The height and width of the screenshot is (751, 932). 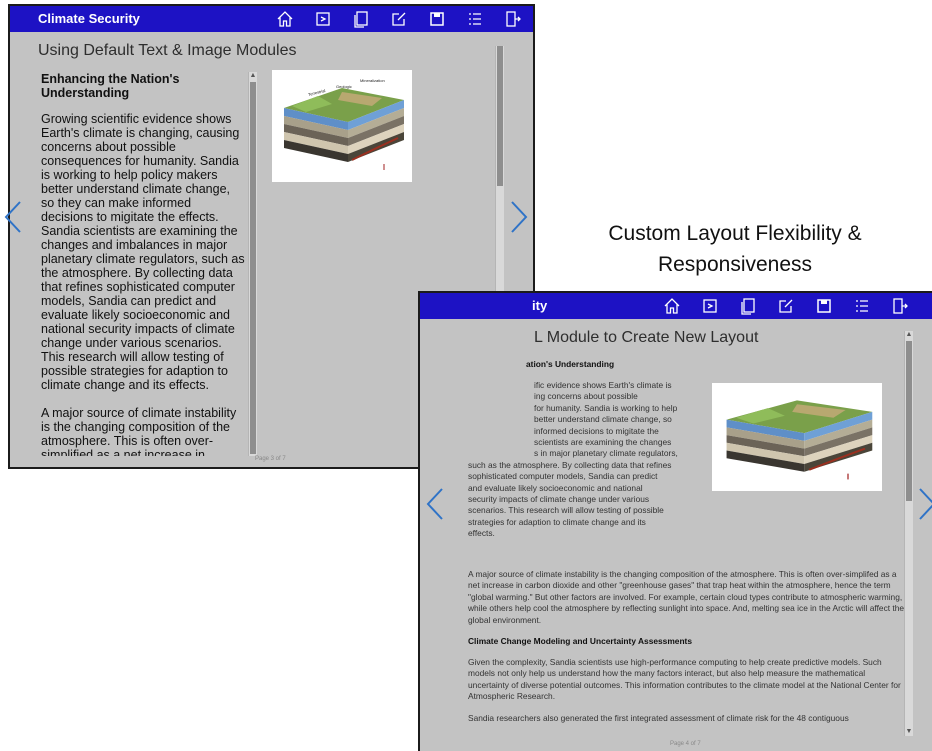 What do you see at coordinates (253, 76) in the screenshot?
I see `scroll-up-arrow: ▲` at bounding box center [253, 76].